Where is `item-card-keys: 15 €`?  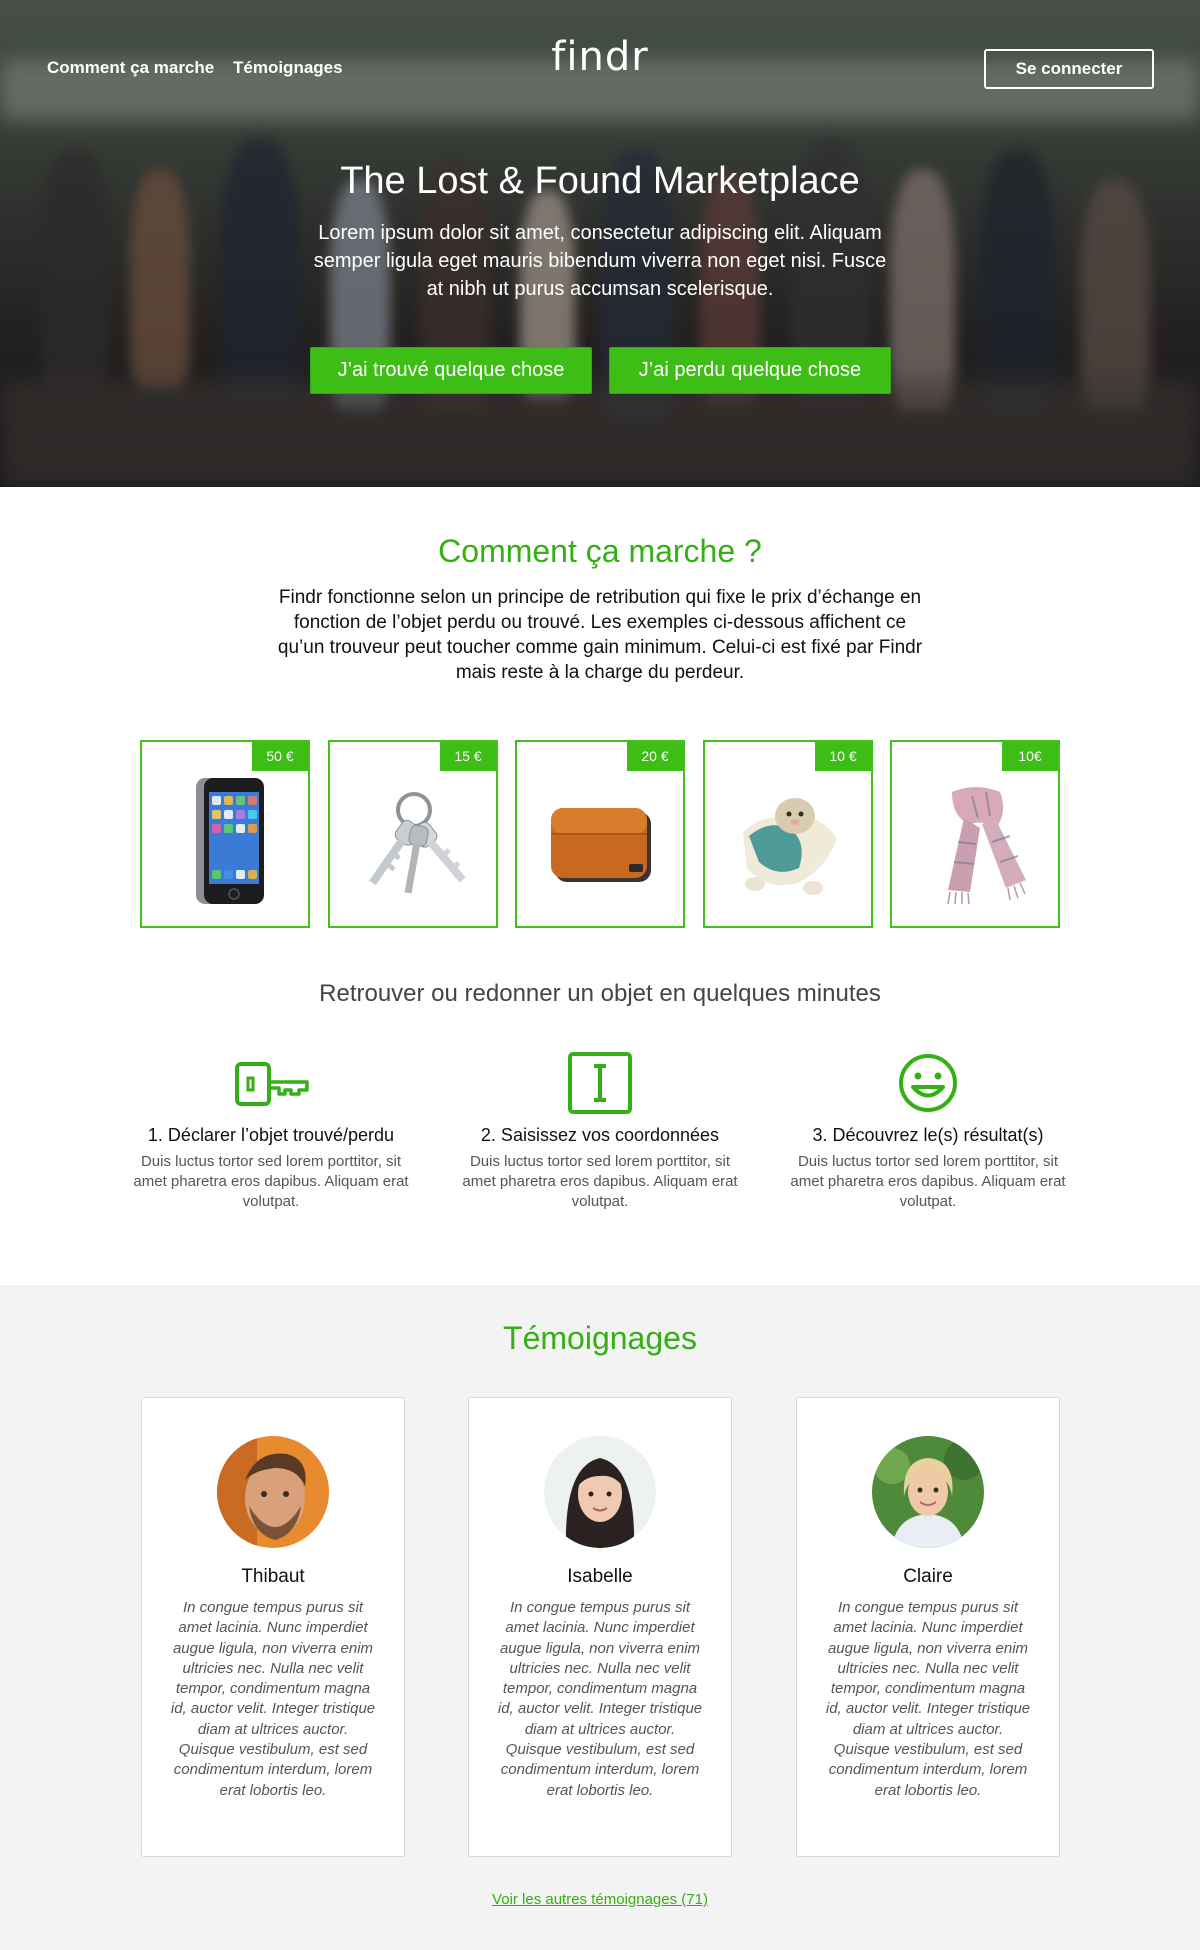
item-card-keys: 15 € is located at coordinates (413, 834).